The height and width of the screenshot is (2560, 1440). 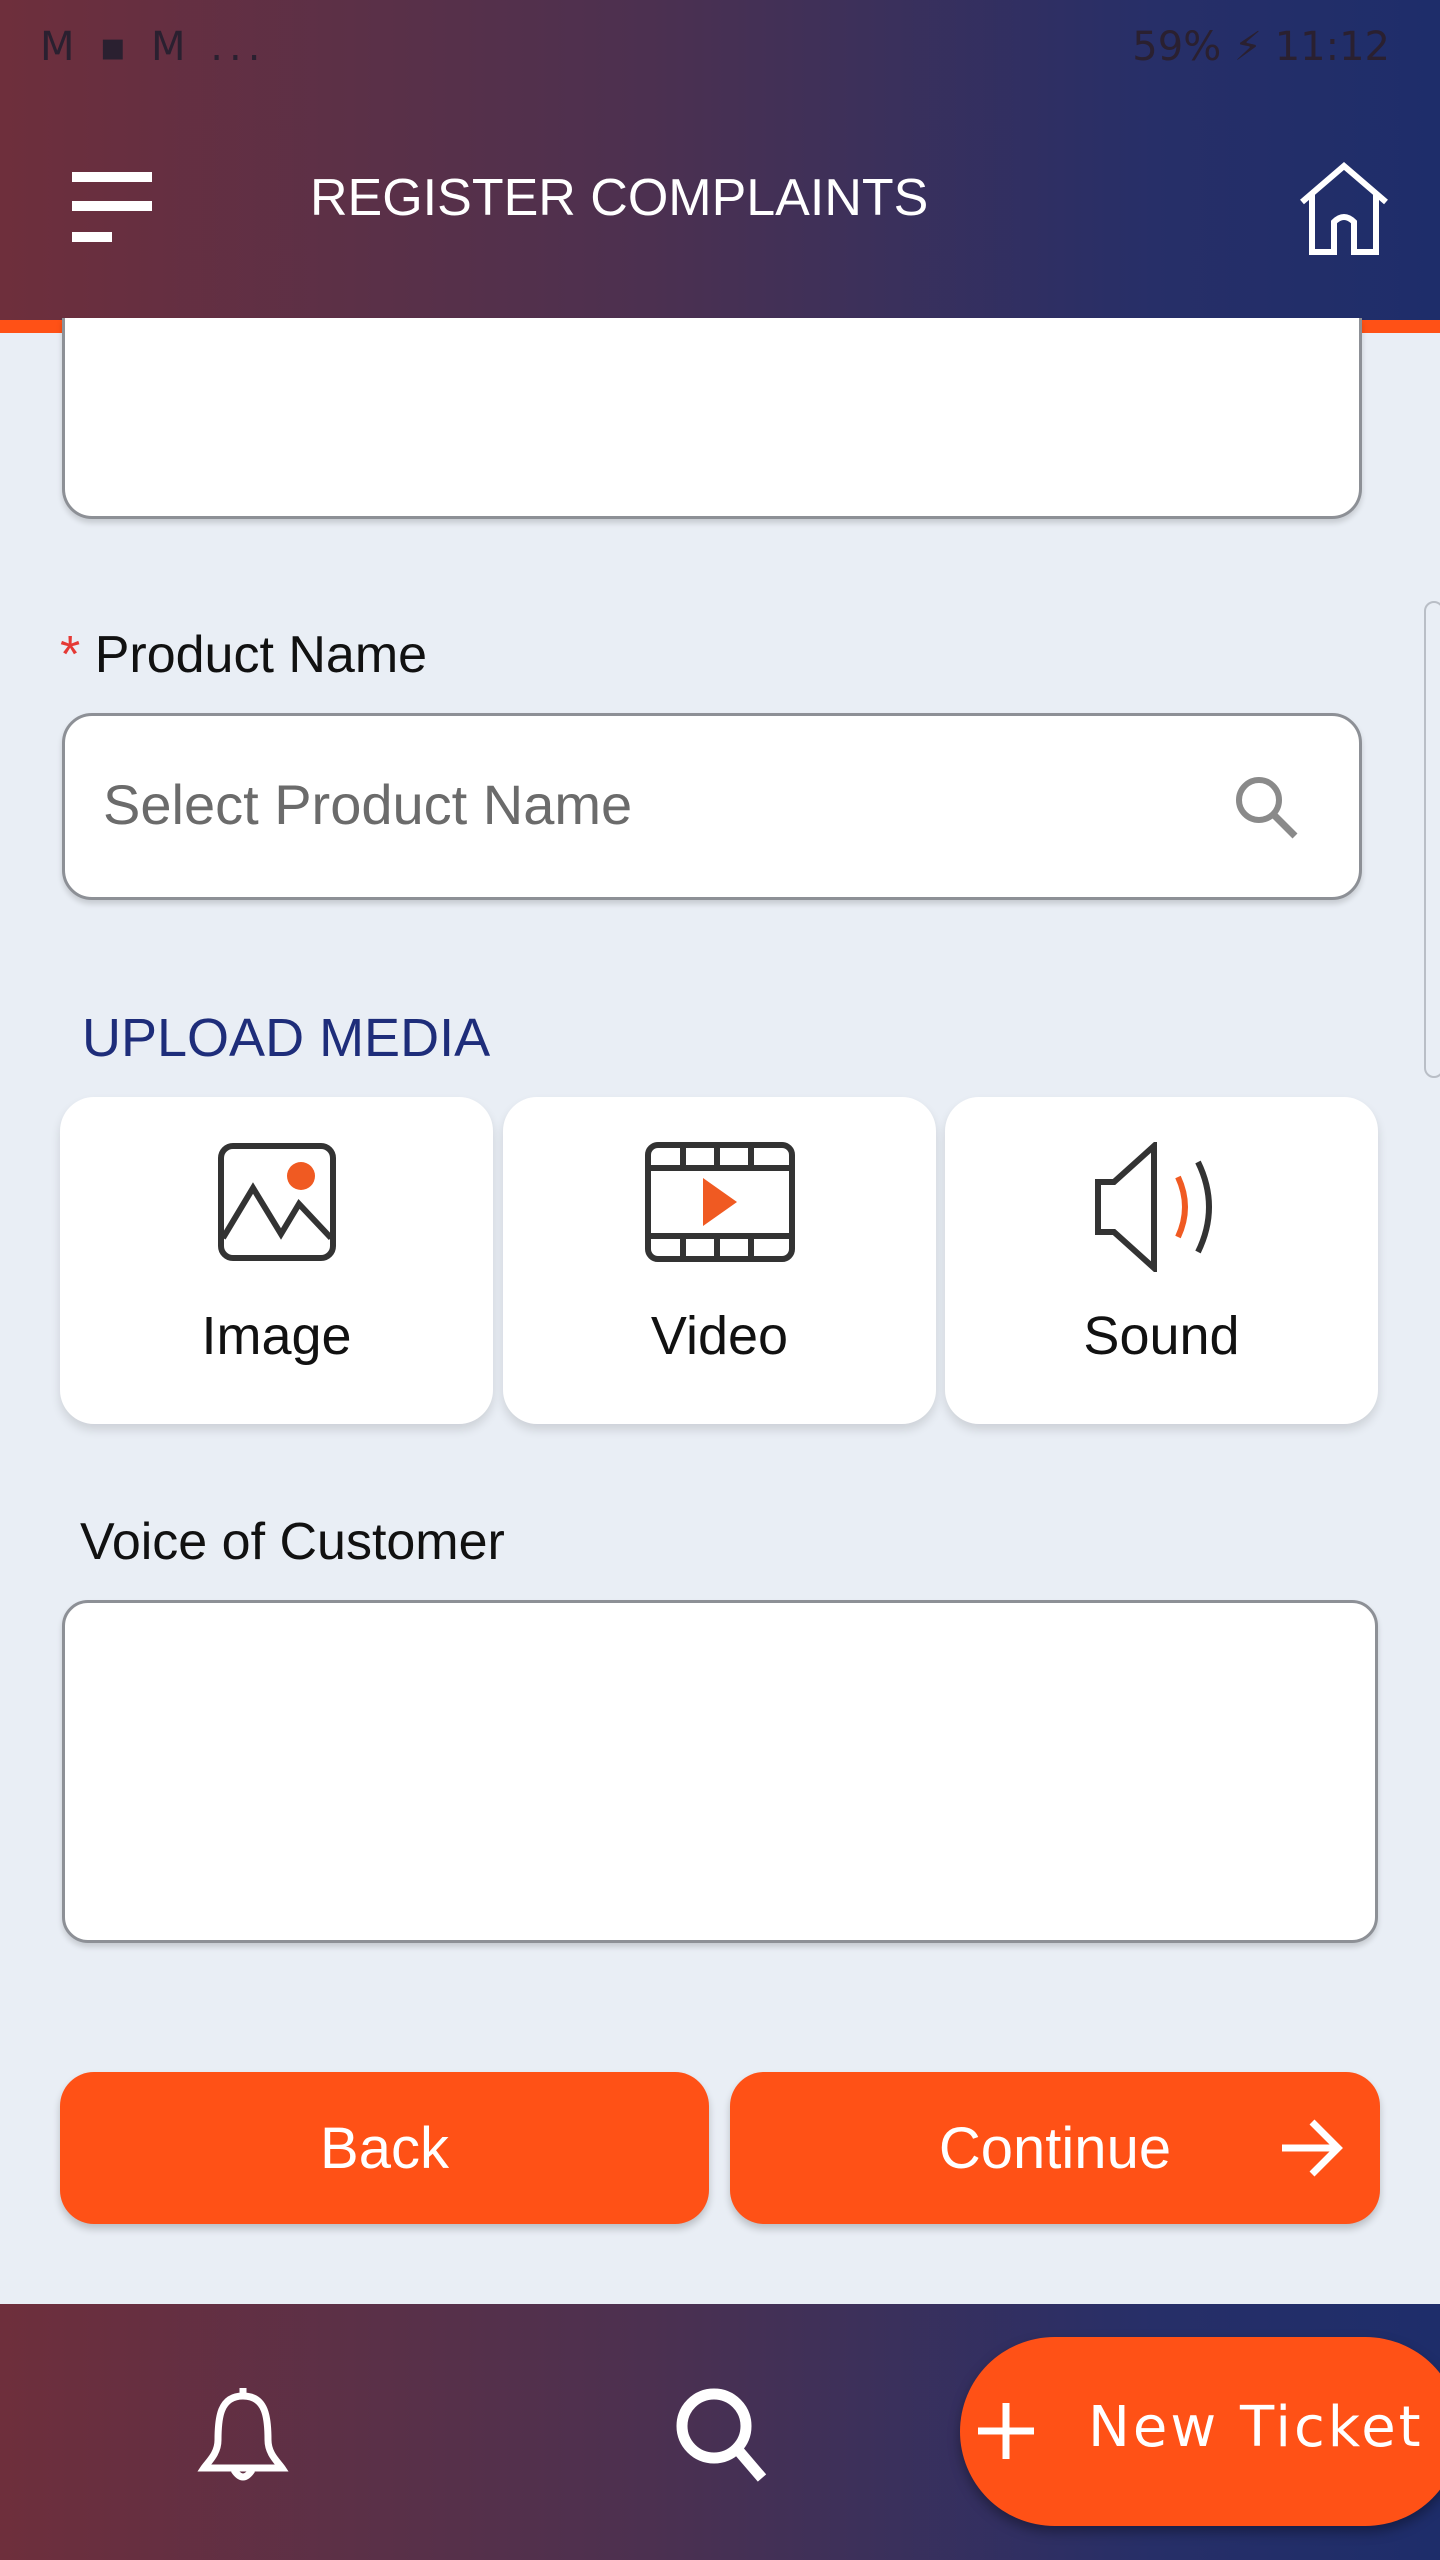 I want to click on menu-icon, so click(x=112, y=207).